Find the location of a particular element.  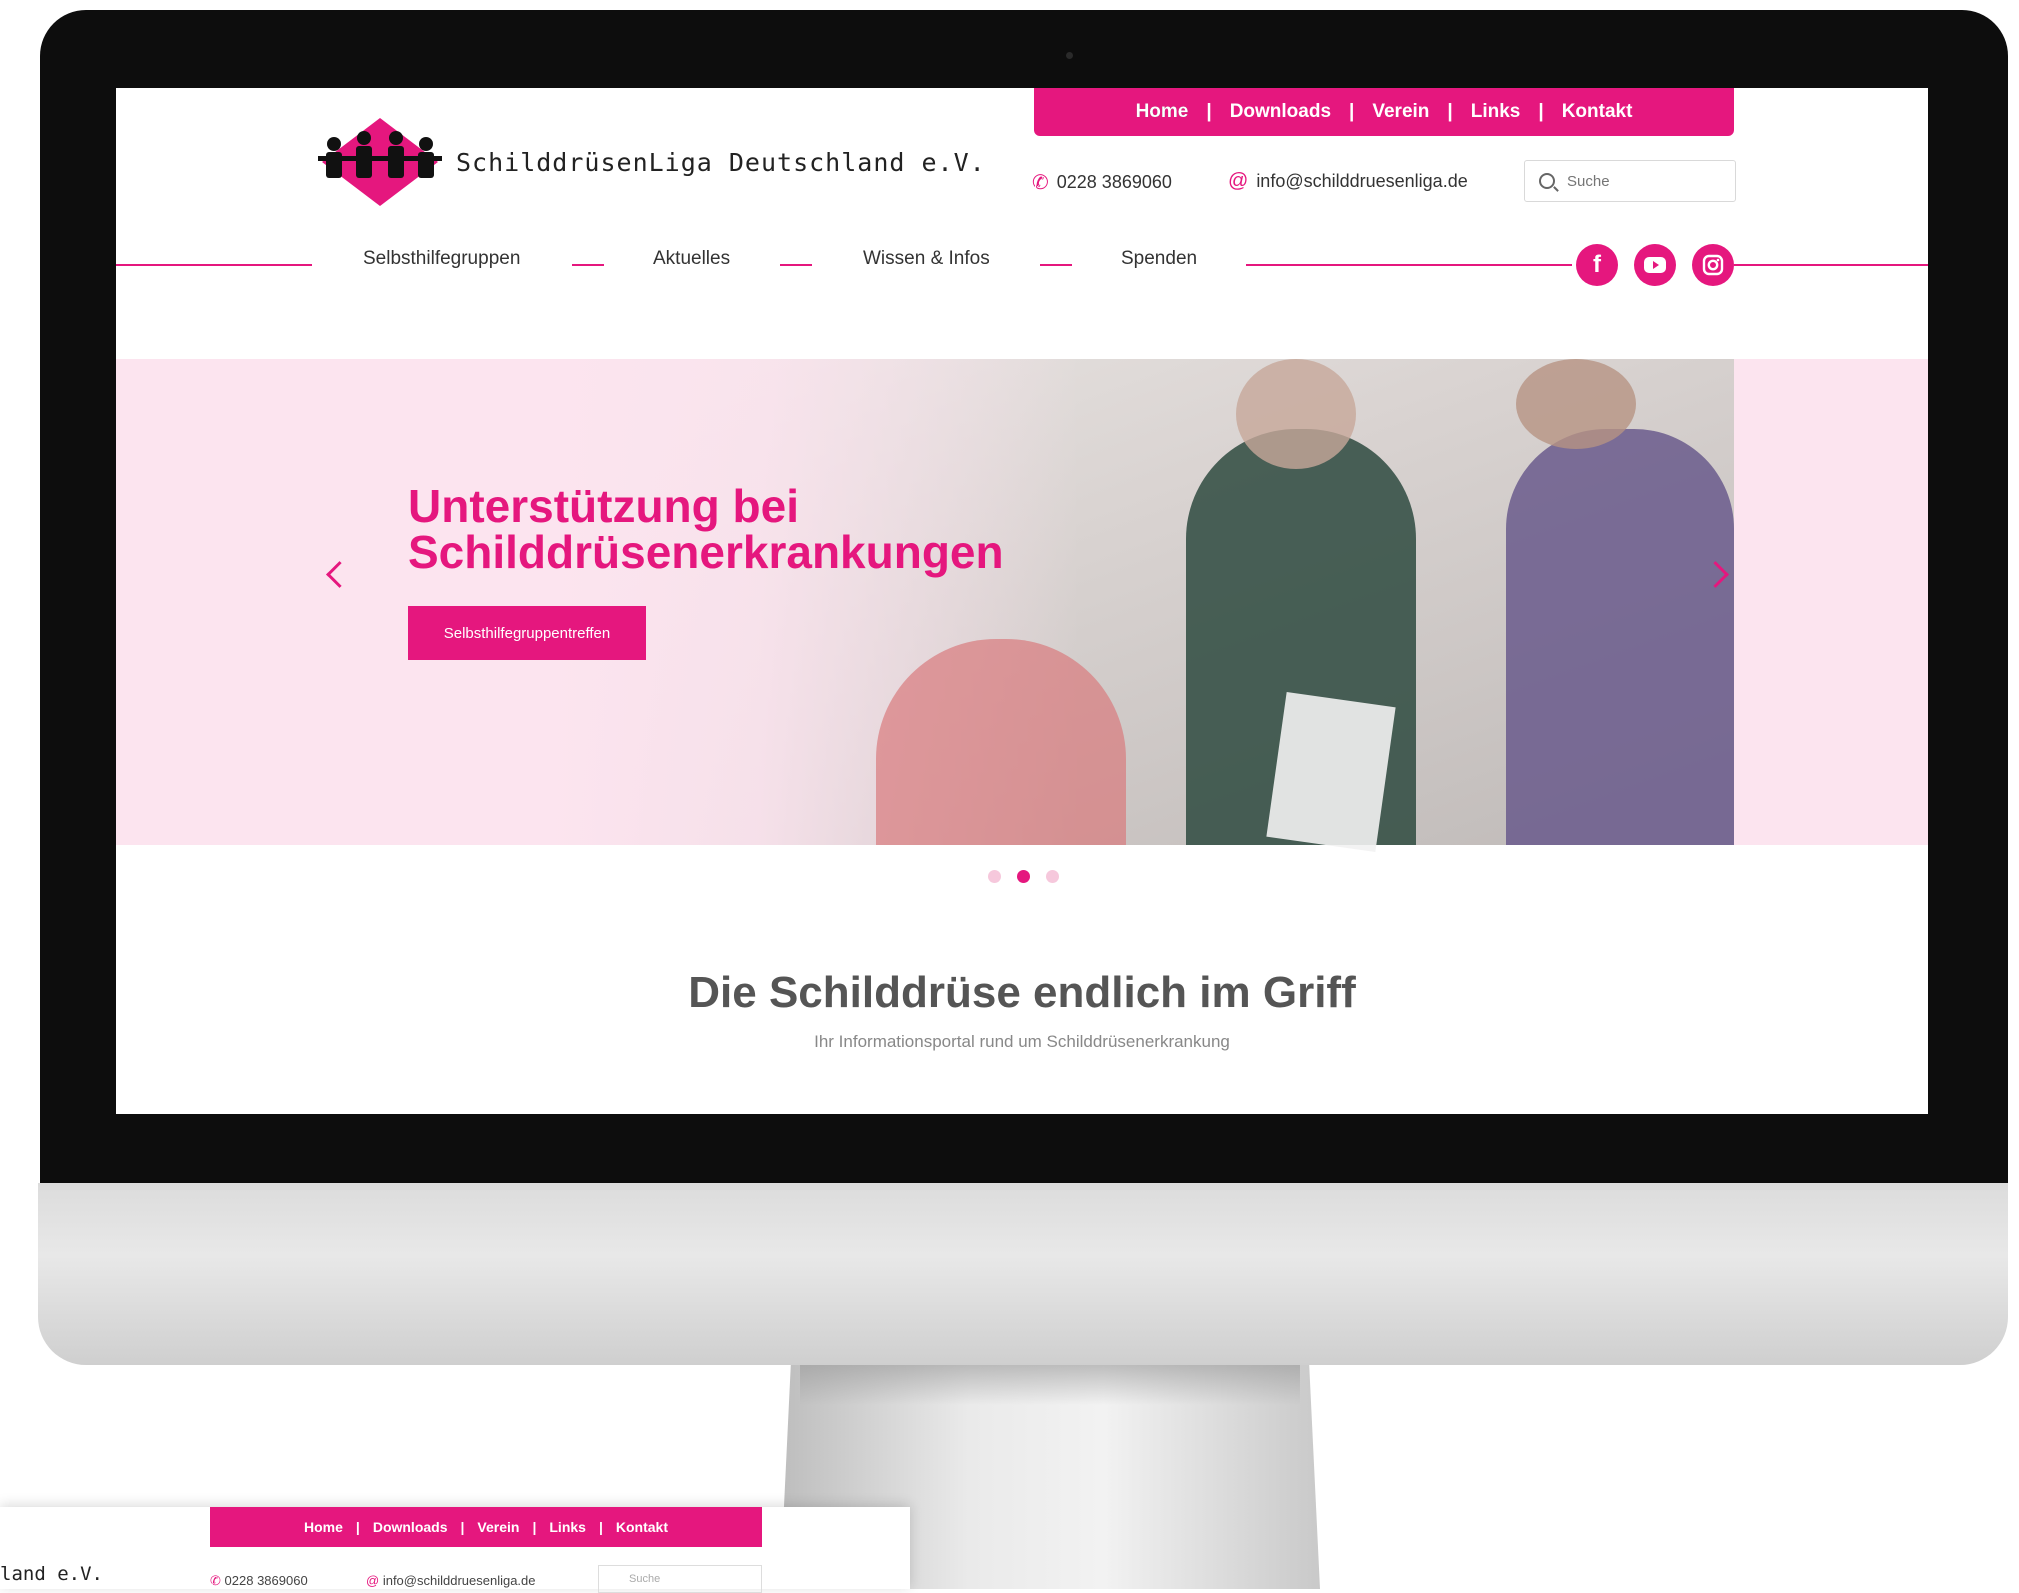

mini-logo-text: land e.V. is located at coordinates (51, 1574).